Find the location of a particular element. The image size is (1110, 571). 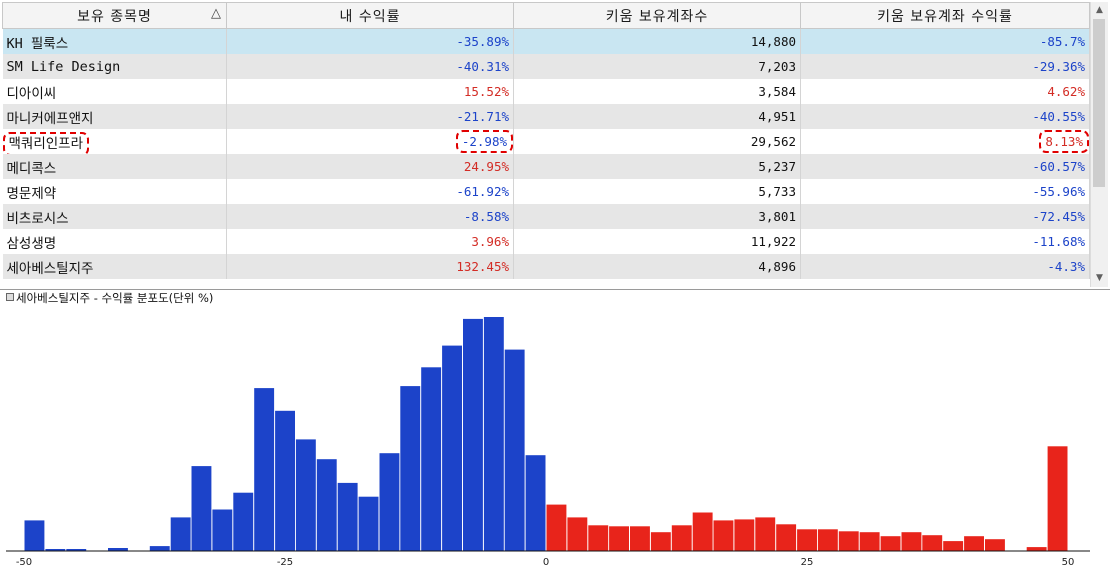

table-row: SM Life Design -40.31% 7,203 -29.36% is located at coordinates (546, 66).